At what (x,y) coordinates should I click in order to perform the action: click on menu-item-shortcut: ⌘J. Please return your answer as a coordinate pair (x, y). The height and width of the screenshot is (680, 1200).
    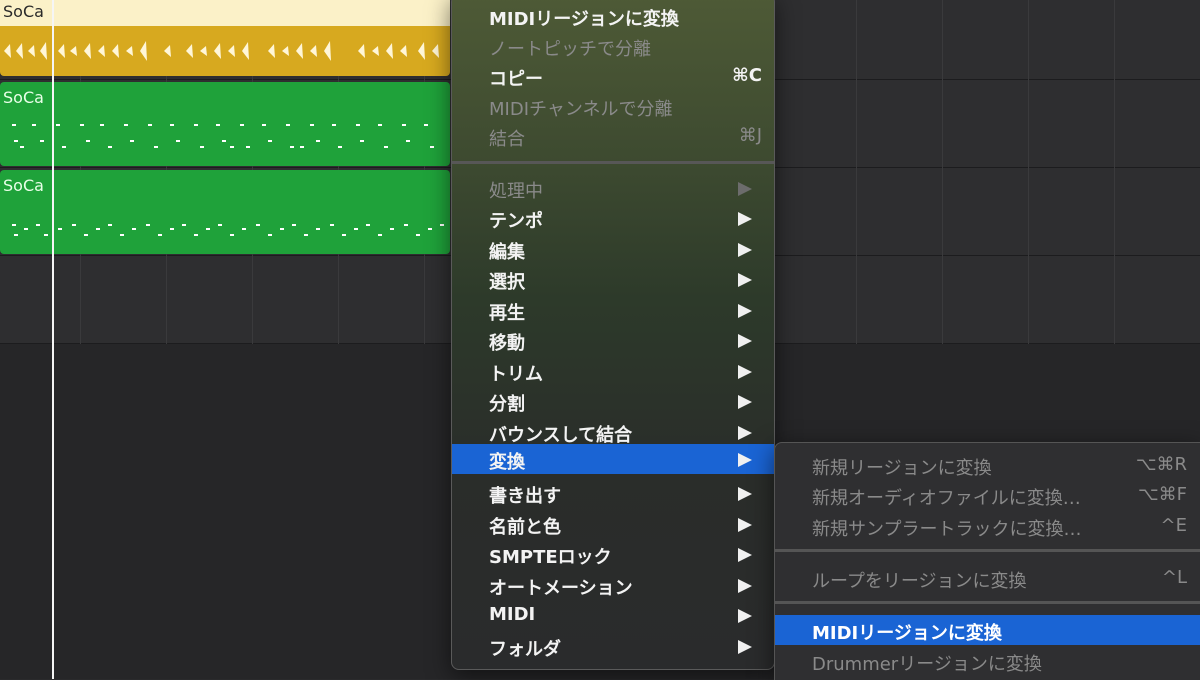
    Looking at the image, I should click on (750, 135).